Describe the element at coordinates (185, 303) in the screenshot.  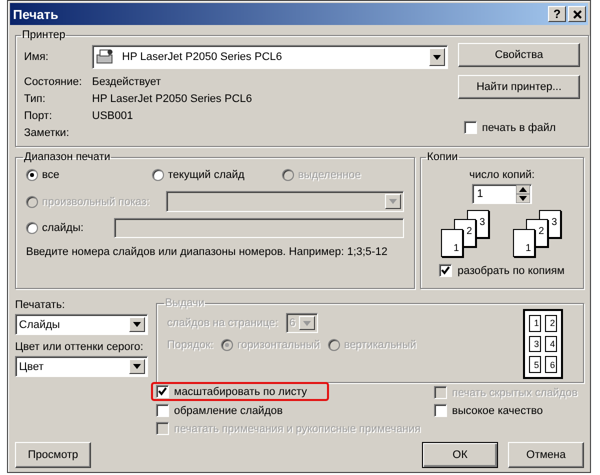
I see `group-title: Выдачи` at that location.